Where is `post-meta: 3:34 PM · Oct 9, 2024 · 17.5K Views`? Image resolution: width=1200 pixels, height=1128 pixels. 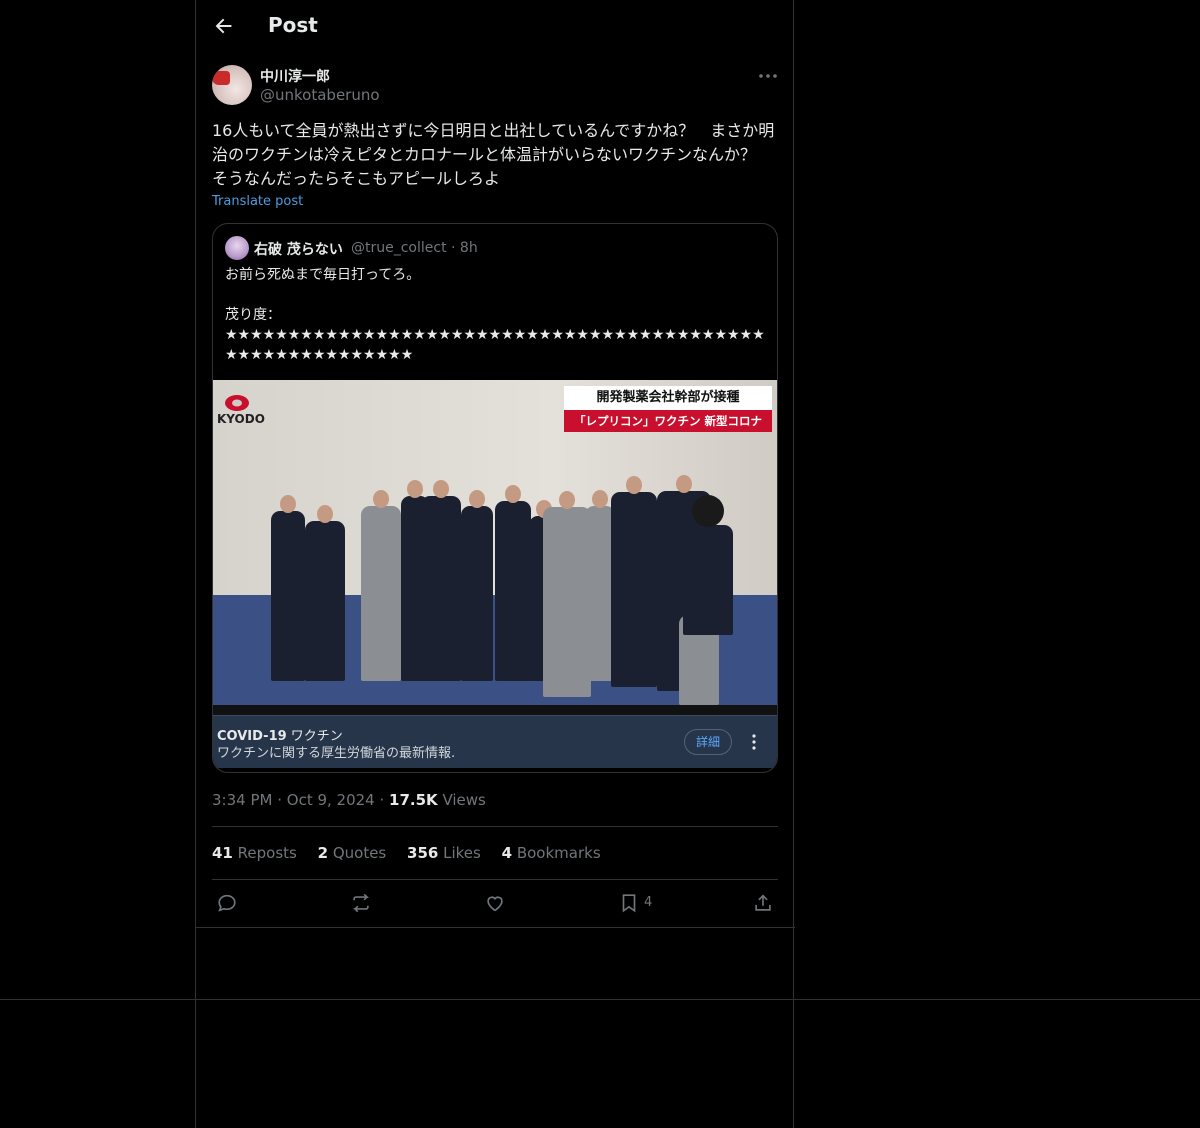
post-meta: 3:34 PM · Oct 9, 2024 · 17.5K Views is located at coordinates (349, 800).